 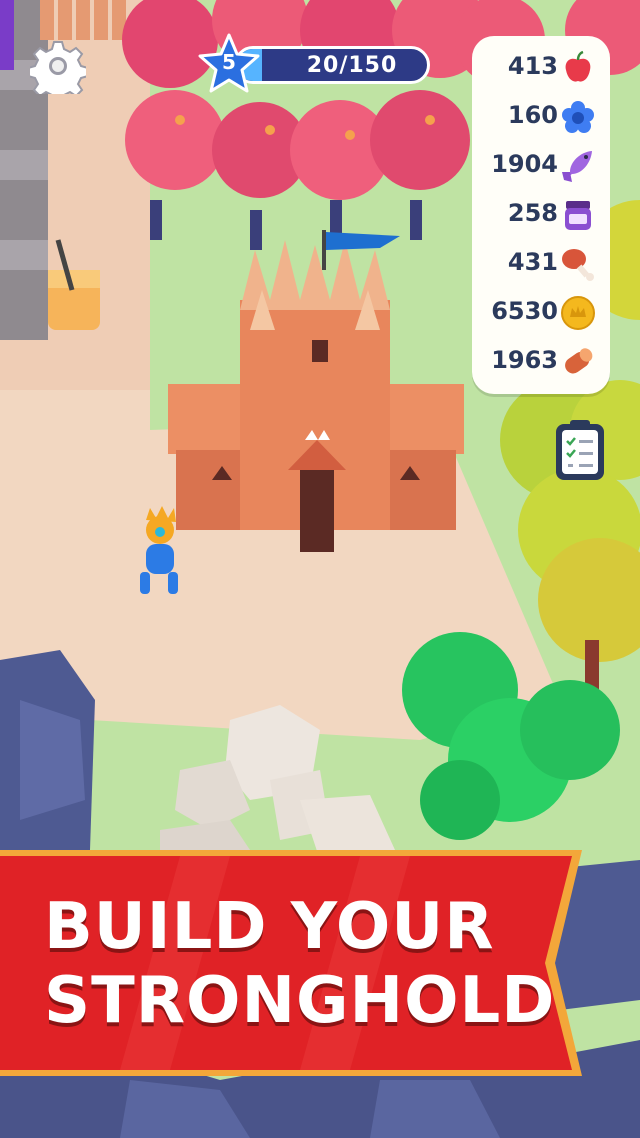 I want to click on wood-count: 1963, so click(x=524, y=360).